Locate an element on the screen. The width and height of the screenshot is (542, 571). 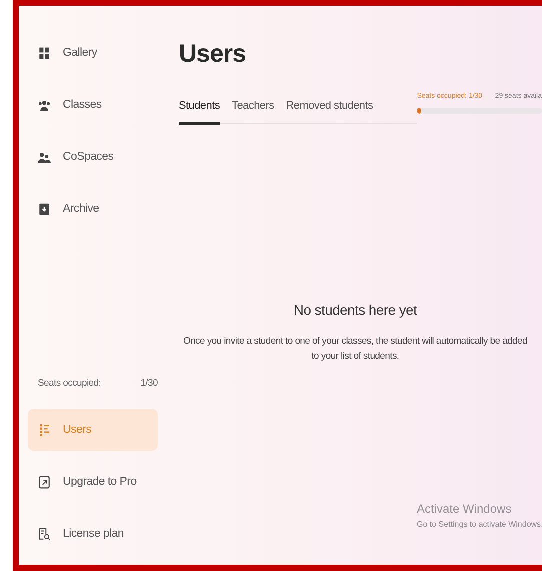
sidebar-item: Upgrade to Pro is located at coordinates (93, 482).